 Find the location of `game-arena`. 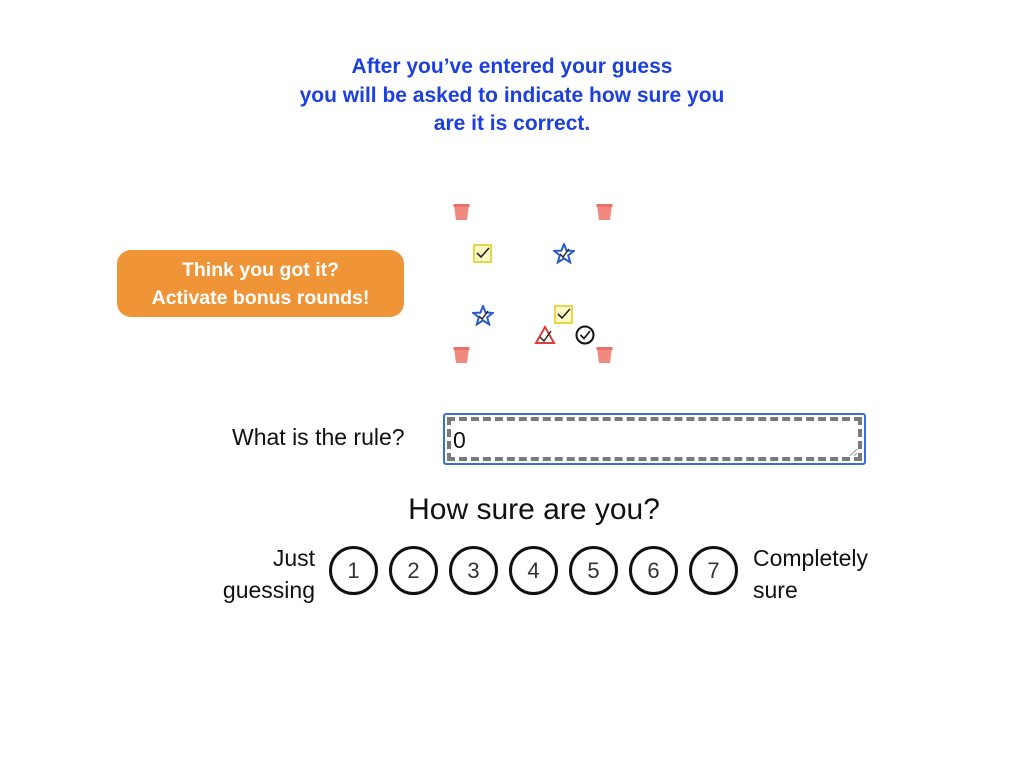

game-arena is located at coordinates (532, 290).